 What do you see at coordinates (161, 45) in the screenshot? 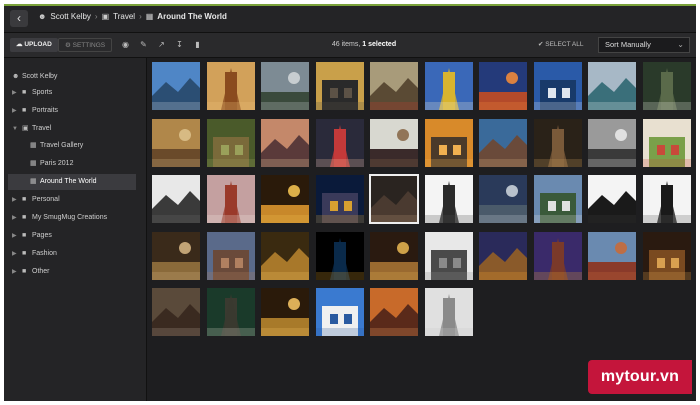
I see `share-icon: ↗` at bounding box center [161, 45].